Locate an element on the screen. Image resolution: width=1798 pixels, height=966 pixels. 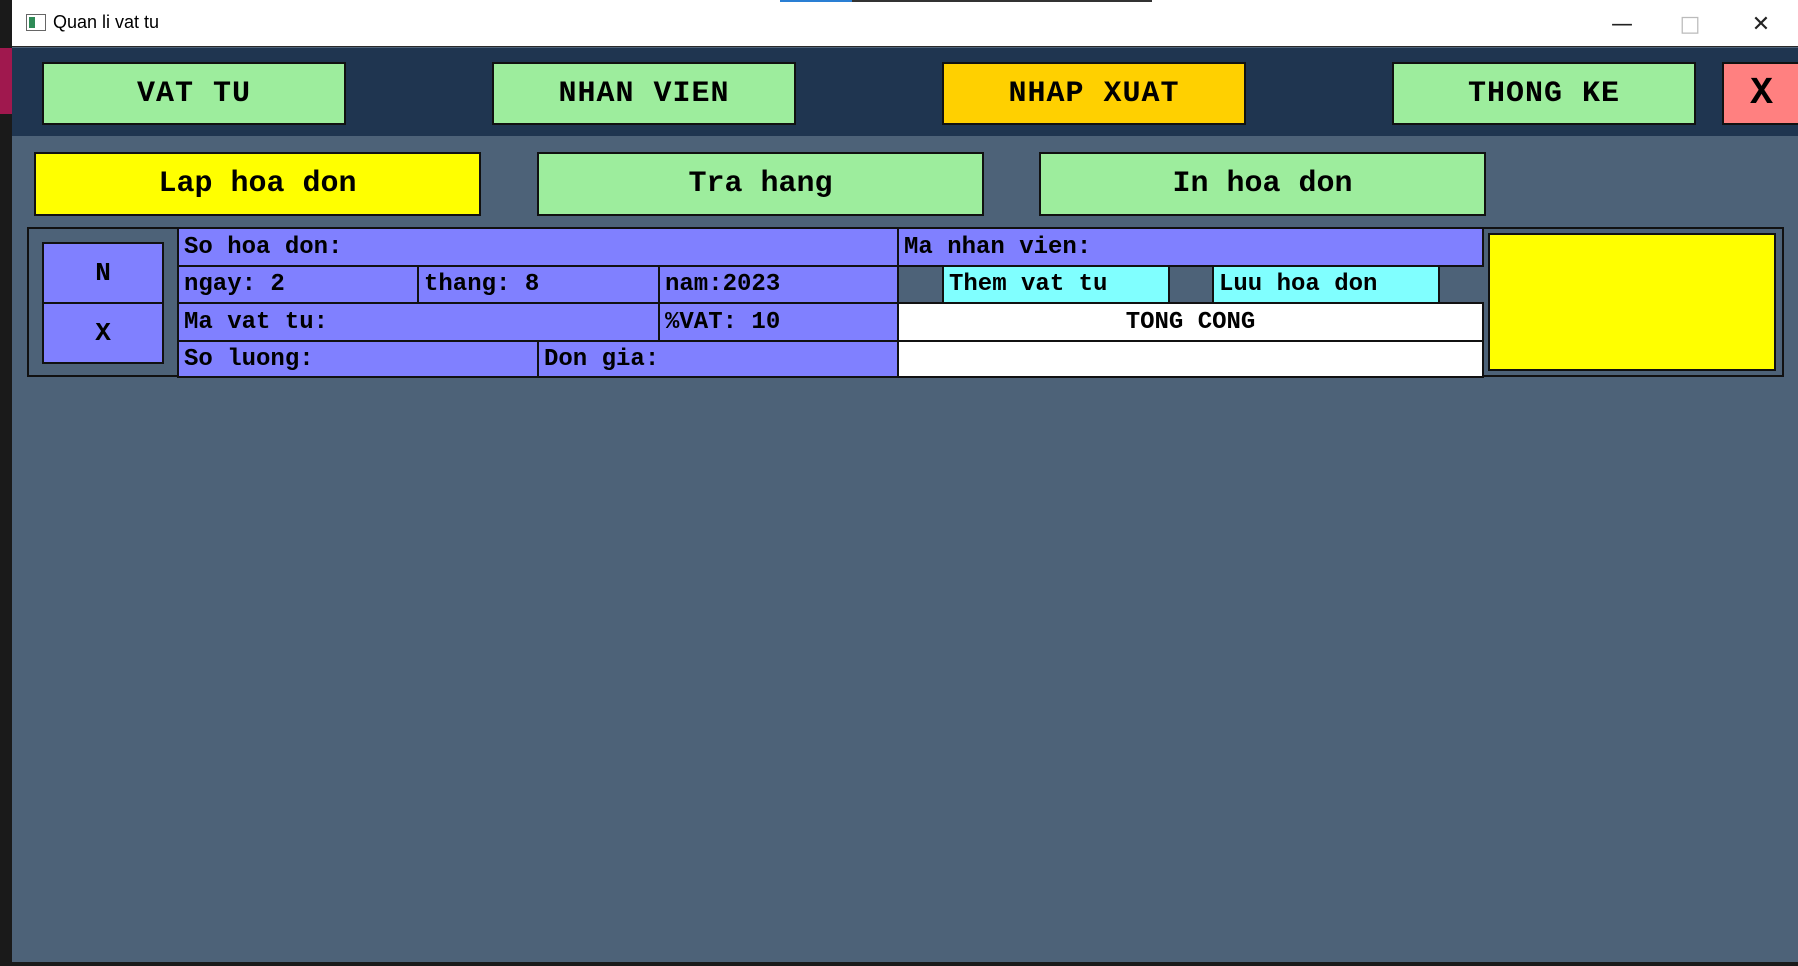
nam-field: nam:2023 is located at coordinates (778, 284).